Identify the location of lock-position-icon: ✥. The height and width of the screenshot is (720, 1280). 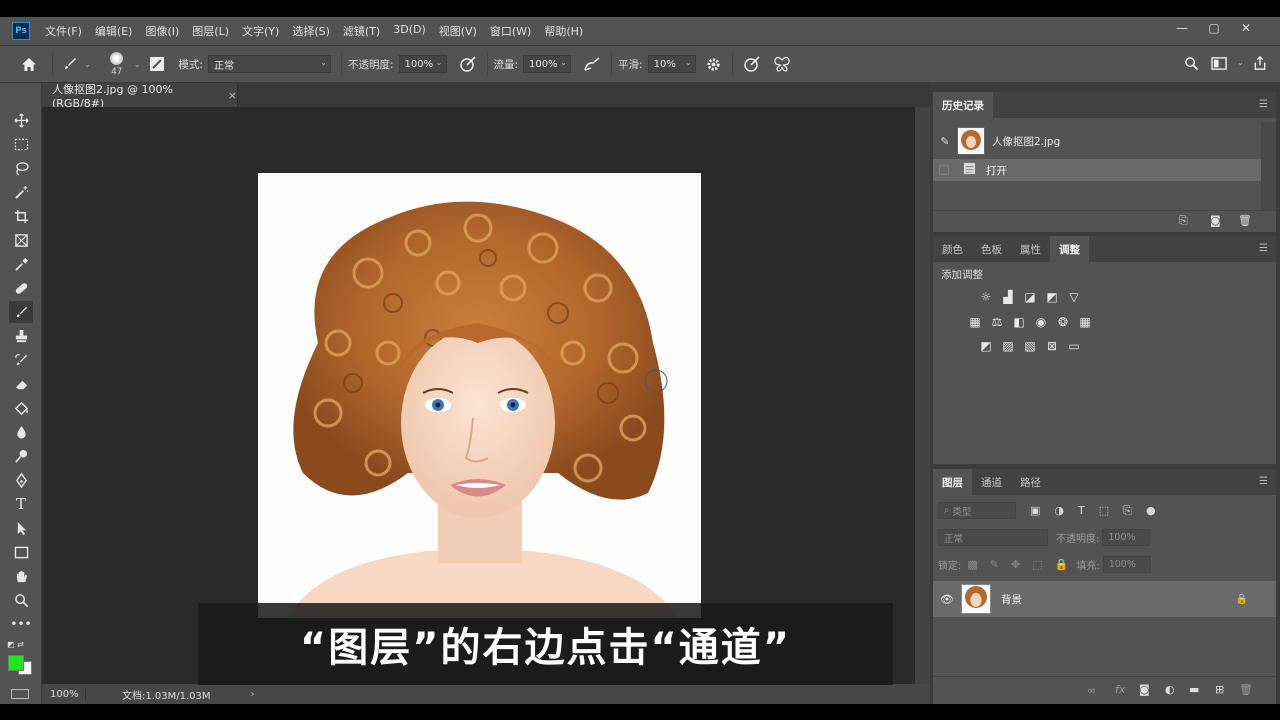
(1015, 564).